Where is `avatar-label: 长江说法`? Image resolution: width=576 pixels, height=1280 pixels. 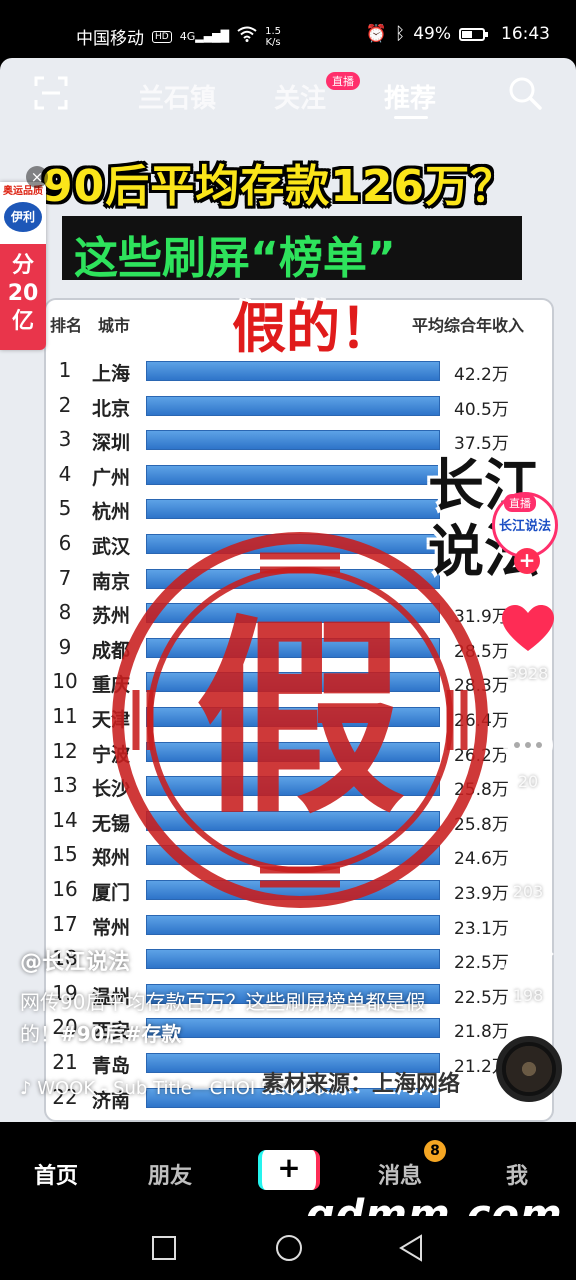
avatar-label: 长江说法 is located at coordinates (525, 526).